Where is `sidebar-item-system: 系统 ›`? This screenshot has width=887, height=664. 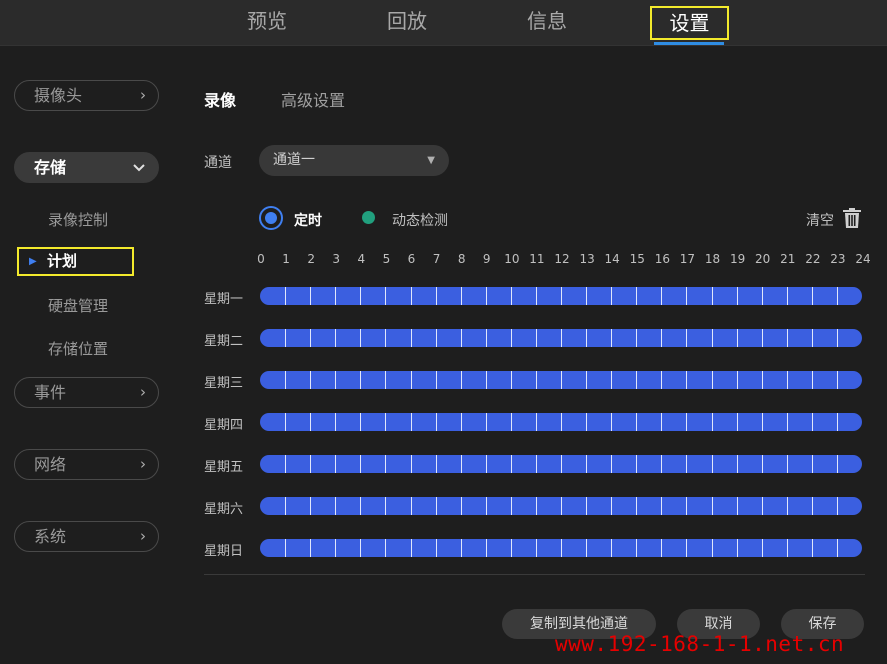
sidebar-item-system: 系统 › is located at coordinates (86, 536).